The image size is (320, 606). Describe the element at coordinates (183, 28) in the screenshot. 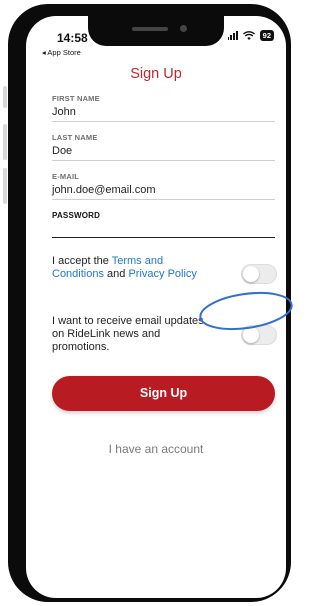

I see `camera` at that location.